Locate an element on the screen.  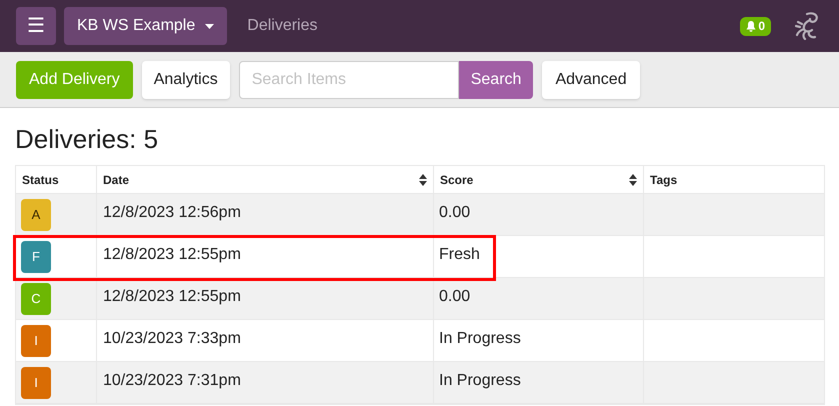
advanced-button: Advanced is located at coordinates (591, 79).